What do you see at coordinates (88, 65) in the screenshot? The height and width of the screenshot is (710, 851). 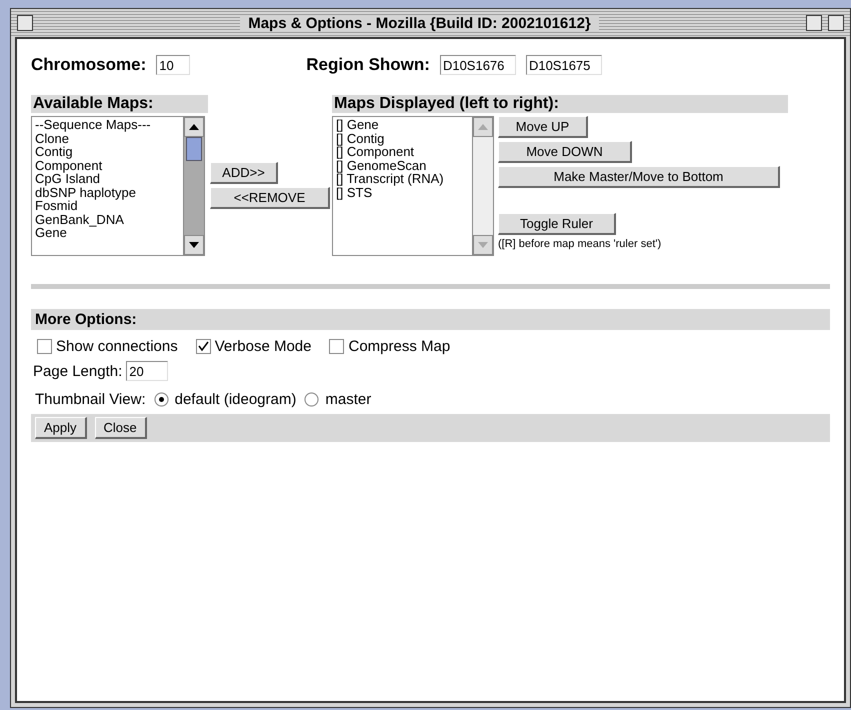 I see `chromosome-label: Chromosome:` at bounding box center [88, 65].